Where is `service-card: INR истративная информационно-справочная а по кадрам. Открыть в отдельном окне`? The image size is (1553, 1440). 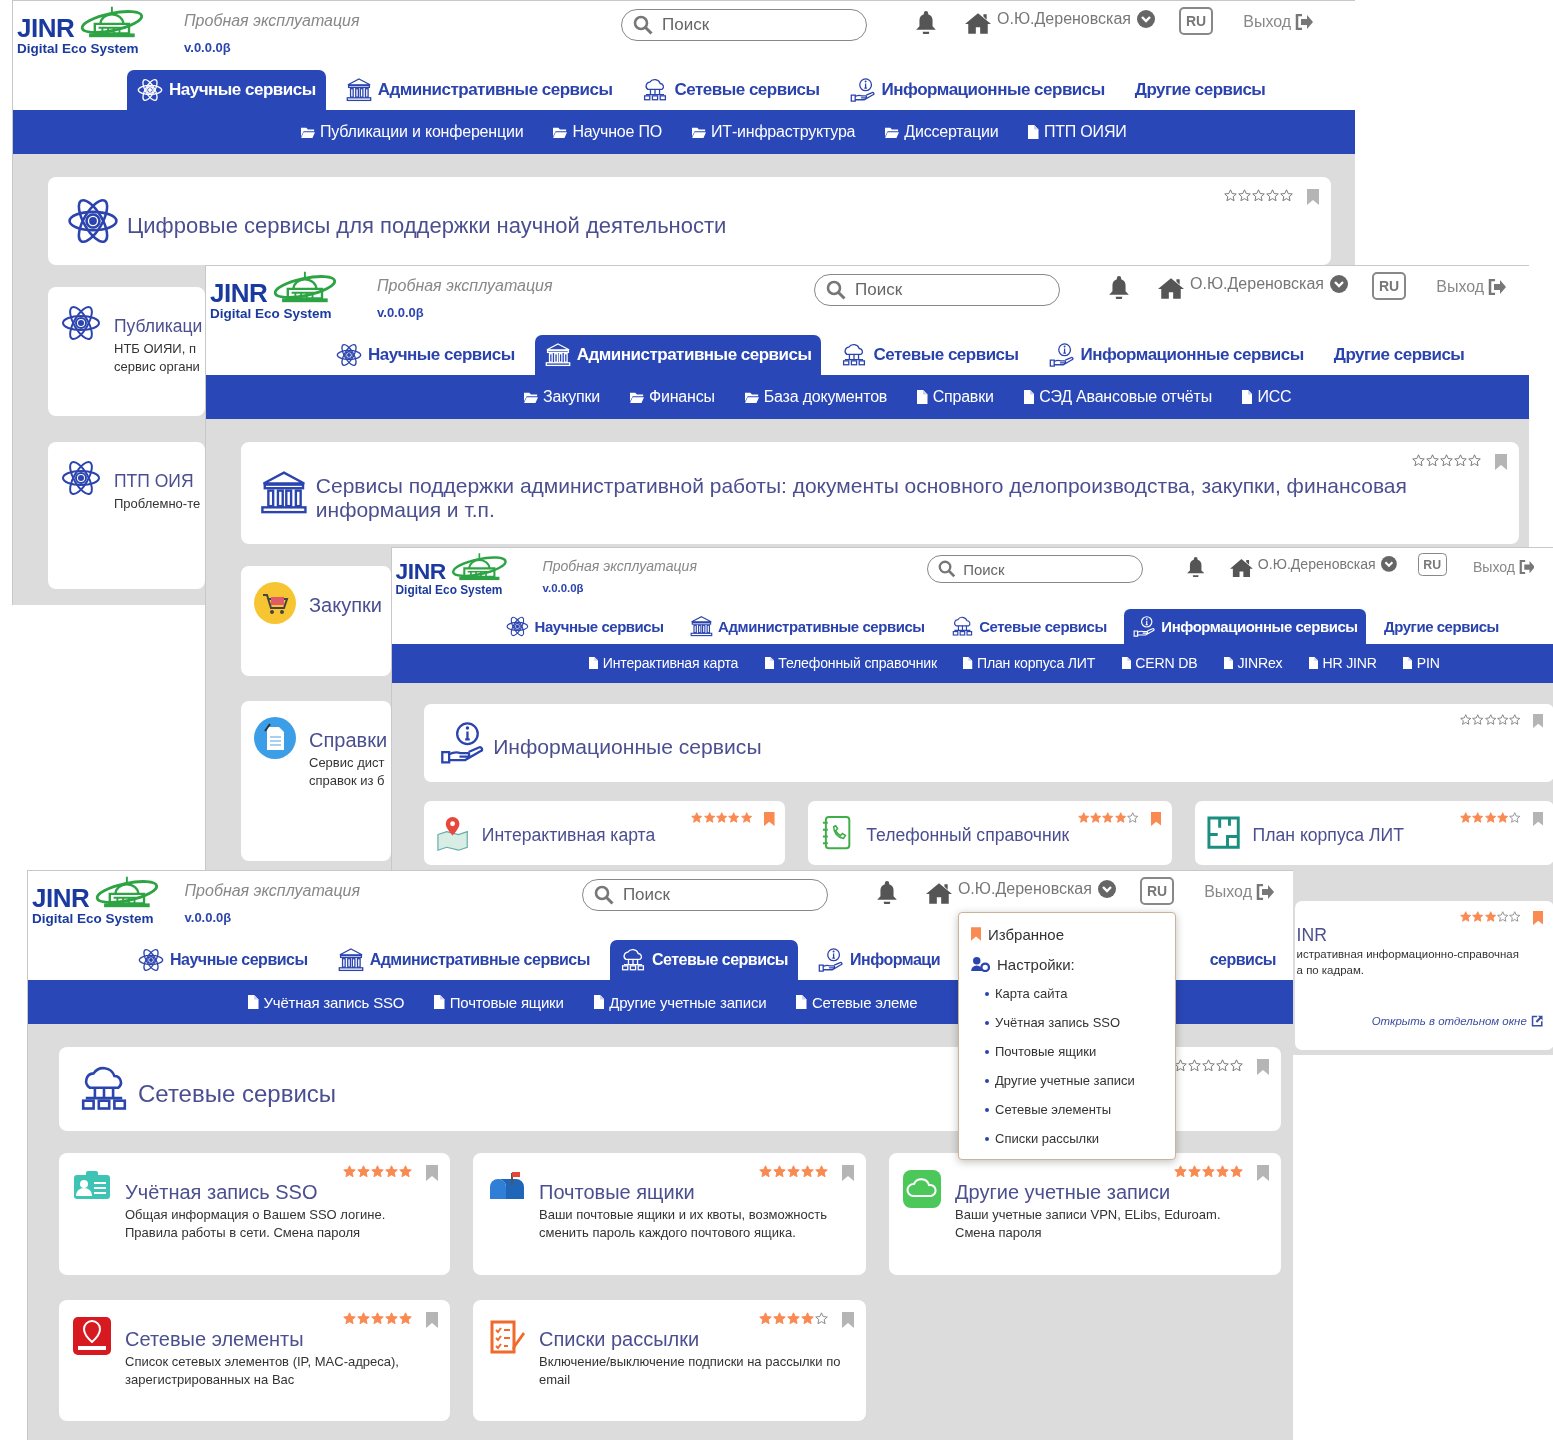
service-card: INR истративная информационно-справочная а по кадрам. Открыть в отдельном окне is located at coordinates (1423, 975).